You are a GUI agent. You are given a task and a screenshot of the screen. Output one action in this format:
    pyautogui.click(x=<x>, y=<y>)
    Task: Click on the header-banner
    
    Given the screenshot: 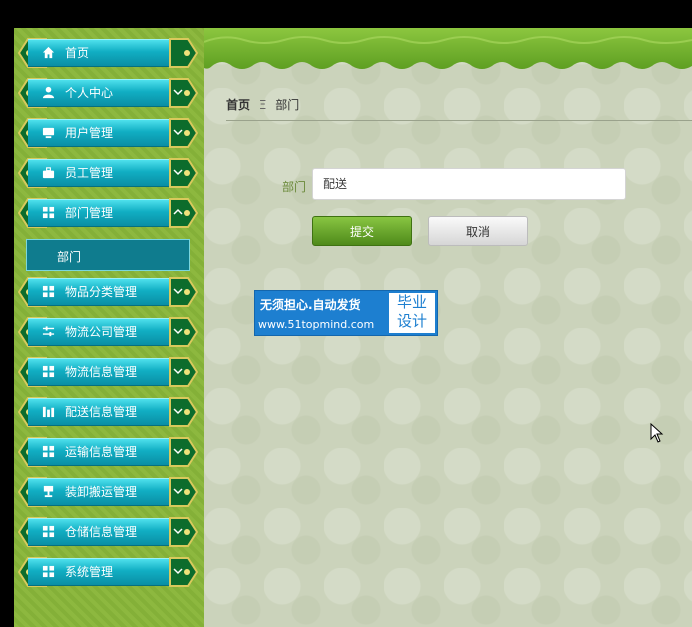 What is the action you would take?
    pyautogui.click(x=448, y=48)
    